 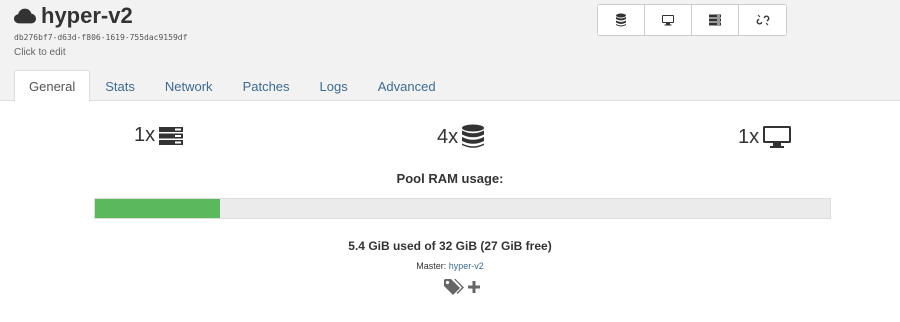 I want to click on server-button, so click(x=715, y=20).